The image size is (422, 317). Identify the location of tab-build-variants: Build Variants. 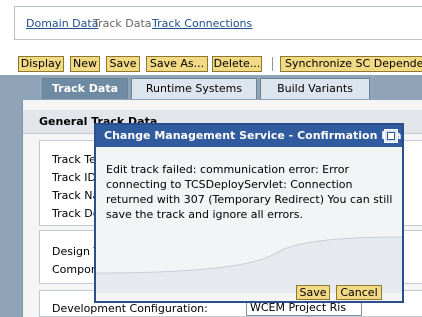
(315, 88).